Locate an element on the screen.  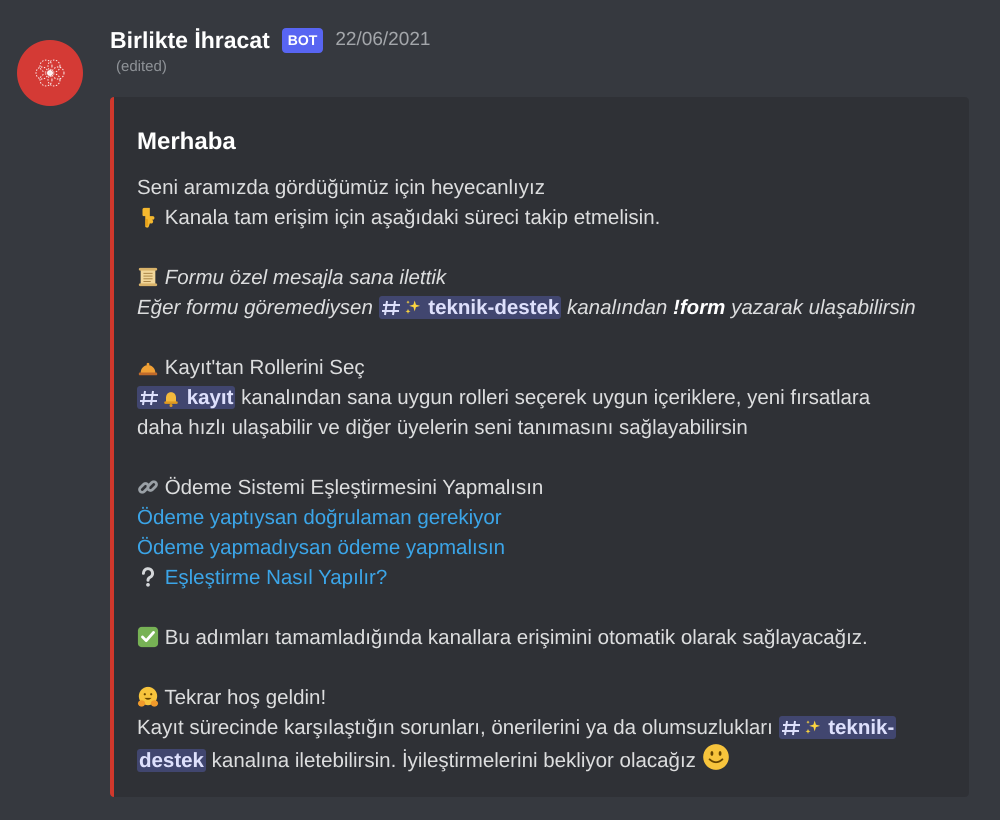
avatar is located at coordinates (50, 73).